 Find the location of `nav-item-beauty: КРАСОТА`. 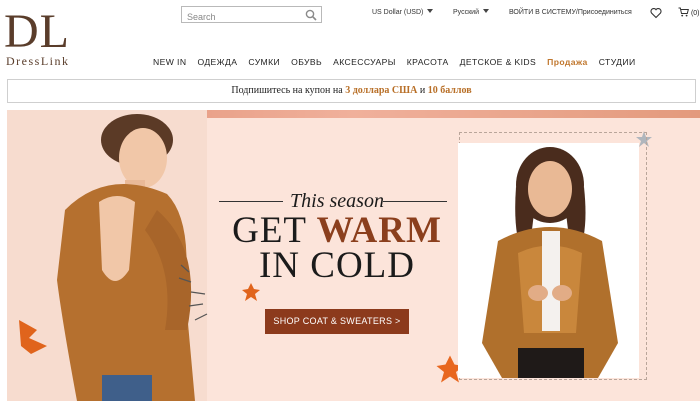

nav-item-beauty: КРАСОТА is located at coordinates (428, 62).